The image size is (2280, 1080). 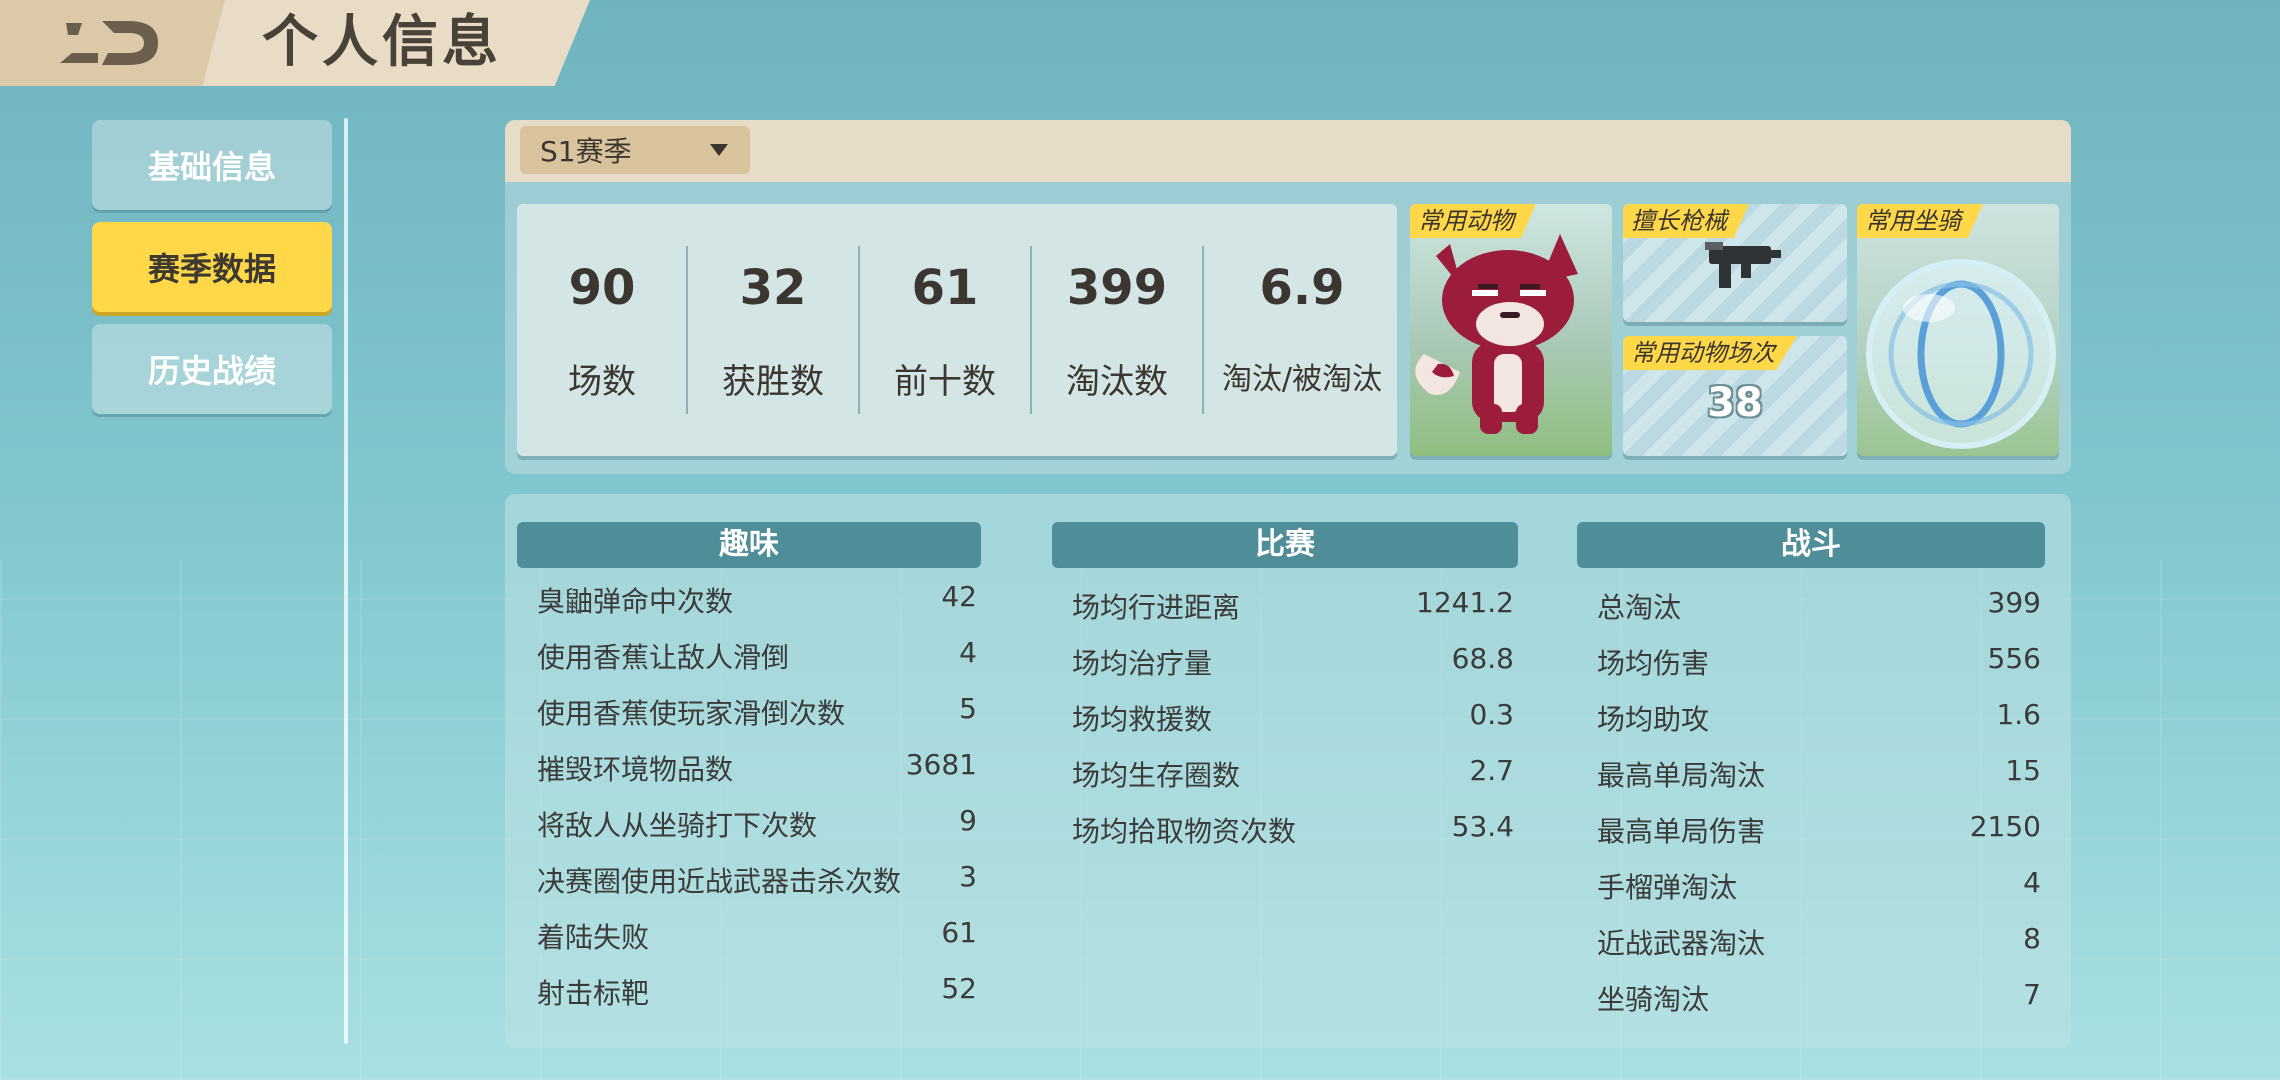 What do you see at coordinates (773, 330) in the screenshot?
I see `stat-wins: 32 获胜数` at bounding box center [773, 330].